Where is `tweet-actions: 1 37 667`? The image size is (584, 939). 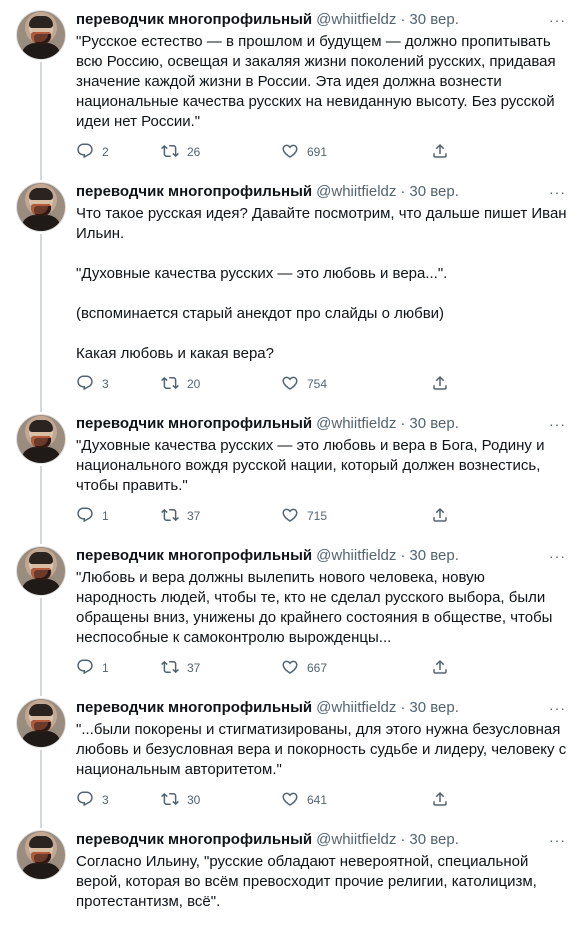 tweet-actions: 1 37 667 is located at coordinates (322, 673).